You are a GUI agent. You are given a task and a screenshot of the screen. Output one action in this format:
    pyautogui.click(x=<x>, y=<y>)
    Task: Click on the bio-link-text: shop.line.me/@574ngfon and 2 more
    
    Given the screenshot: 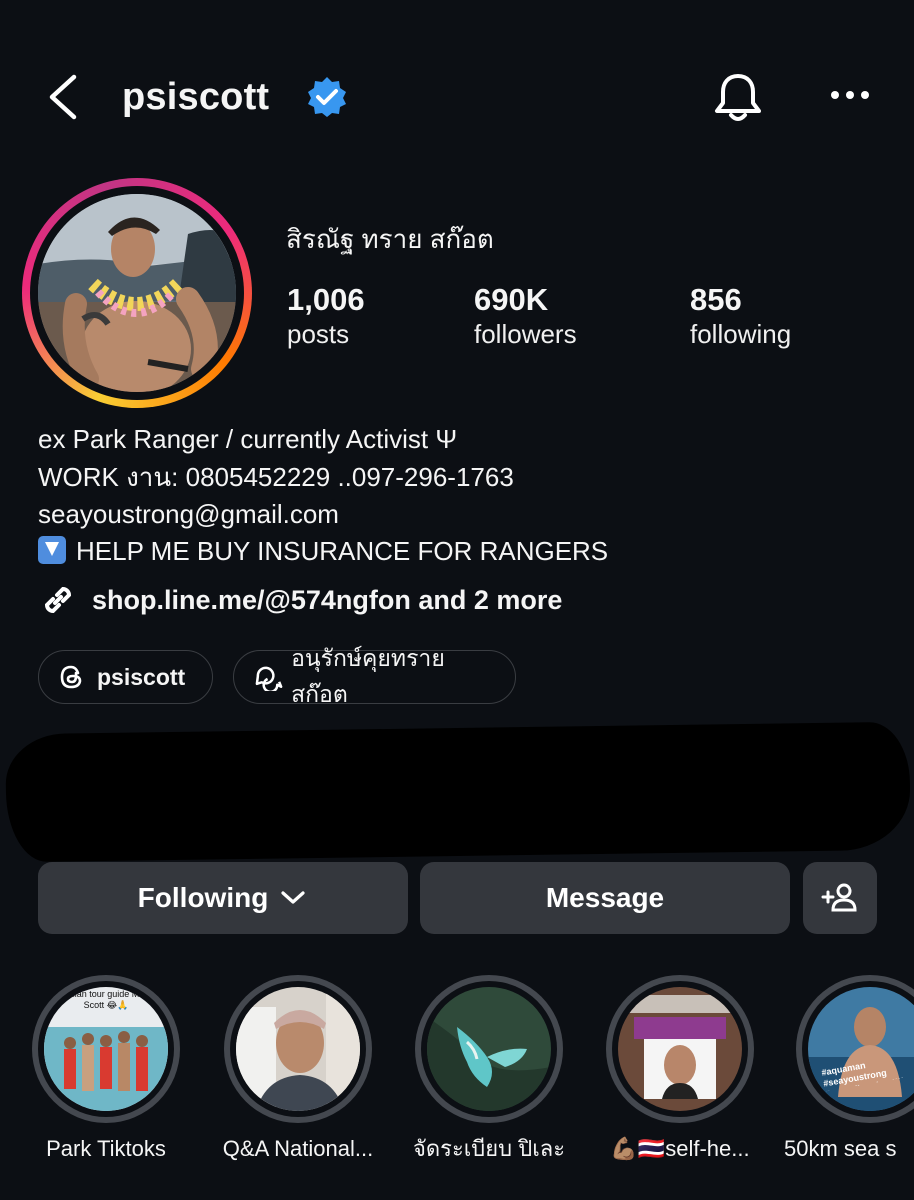 What is the action you would take?
    pyautogui.click(x=327, y=599)
    